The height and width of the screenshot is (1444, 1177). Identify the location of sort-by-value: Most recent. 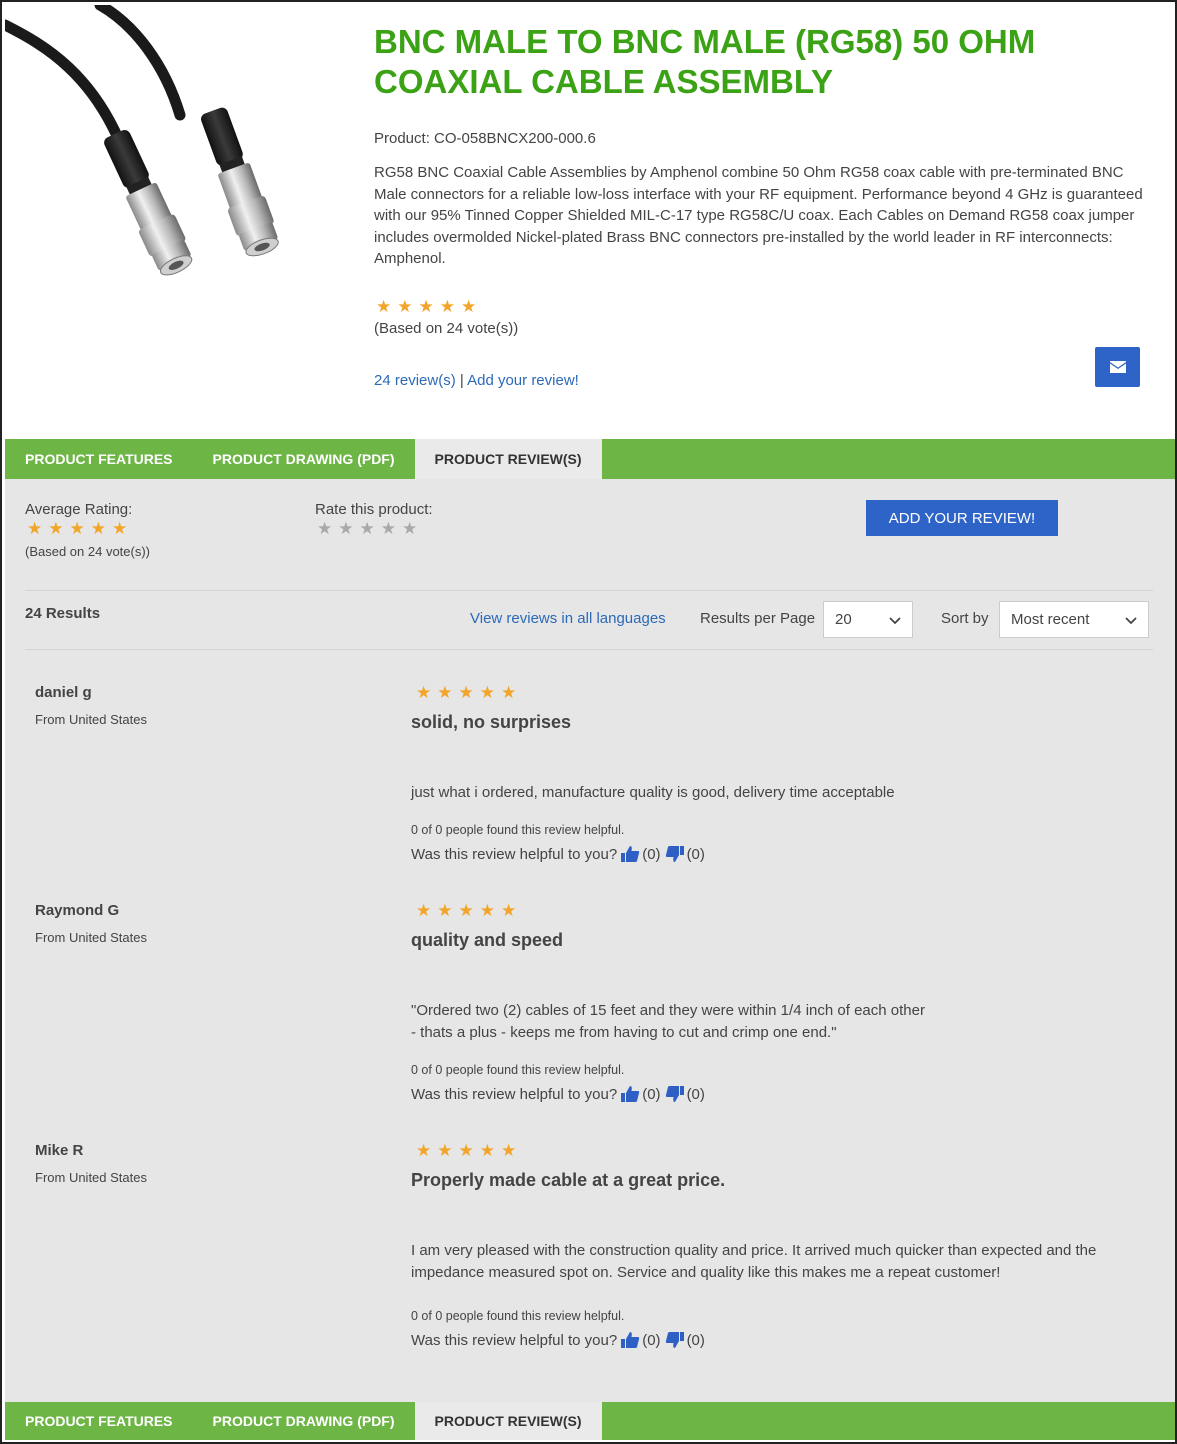
(1050, 619).